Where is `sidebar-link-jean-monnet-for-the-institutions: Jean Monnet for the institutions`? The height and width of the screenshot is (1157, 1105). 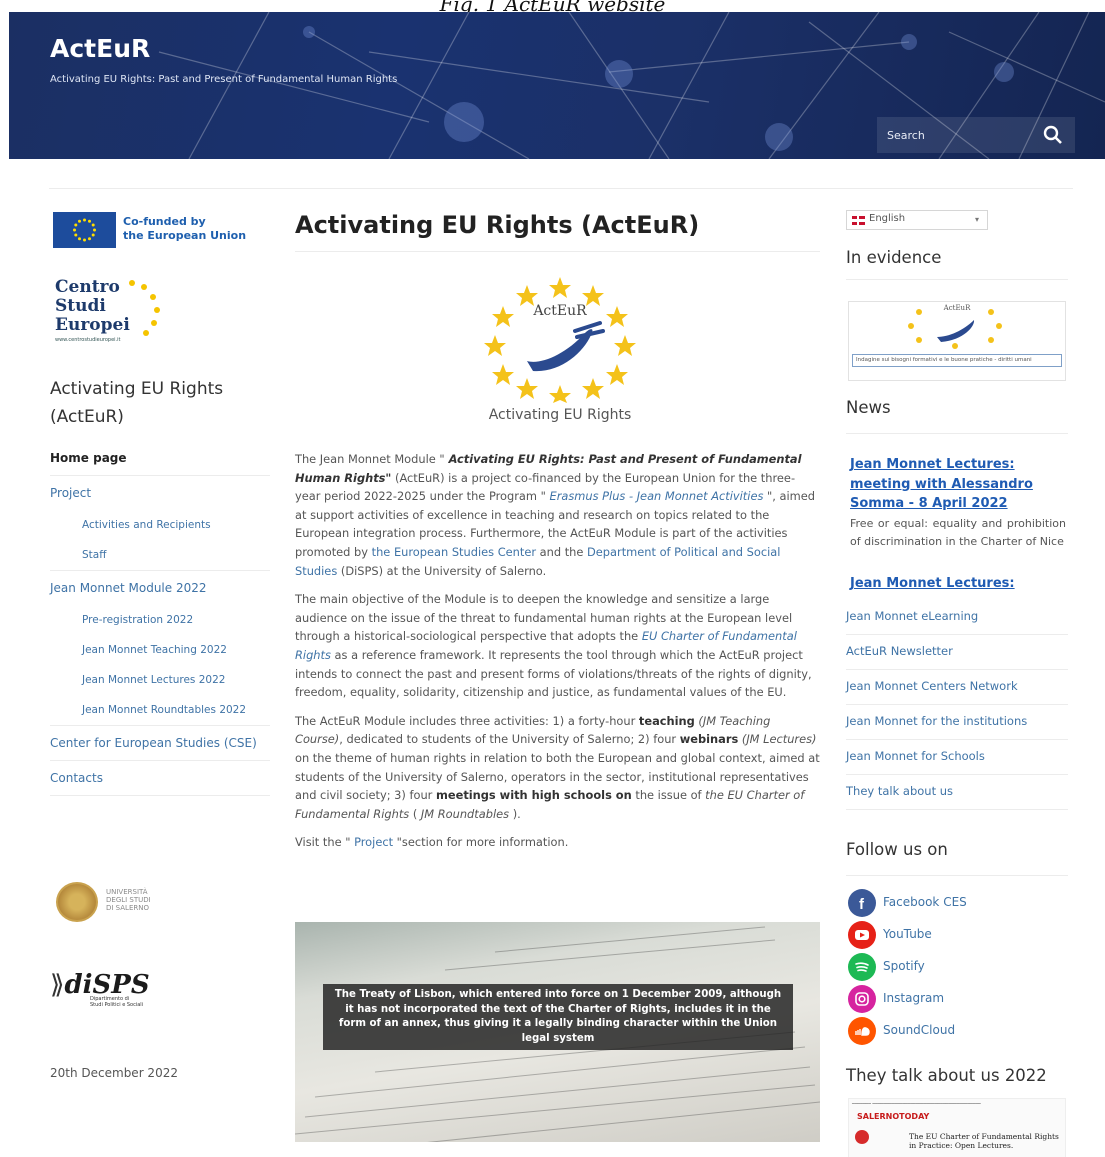
sidebar-link-jean-monnet-for-the-institutions: Jean Monnet for the institutions is located at coordinates (957, 722).